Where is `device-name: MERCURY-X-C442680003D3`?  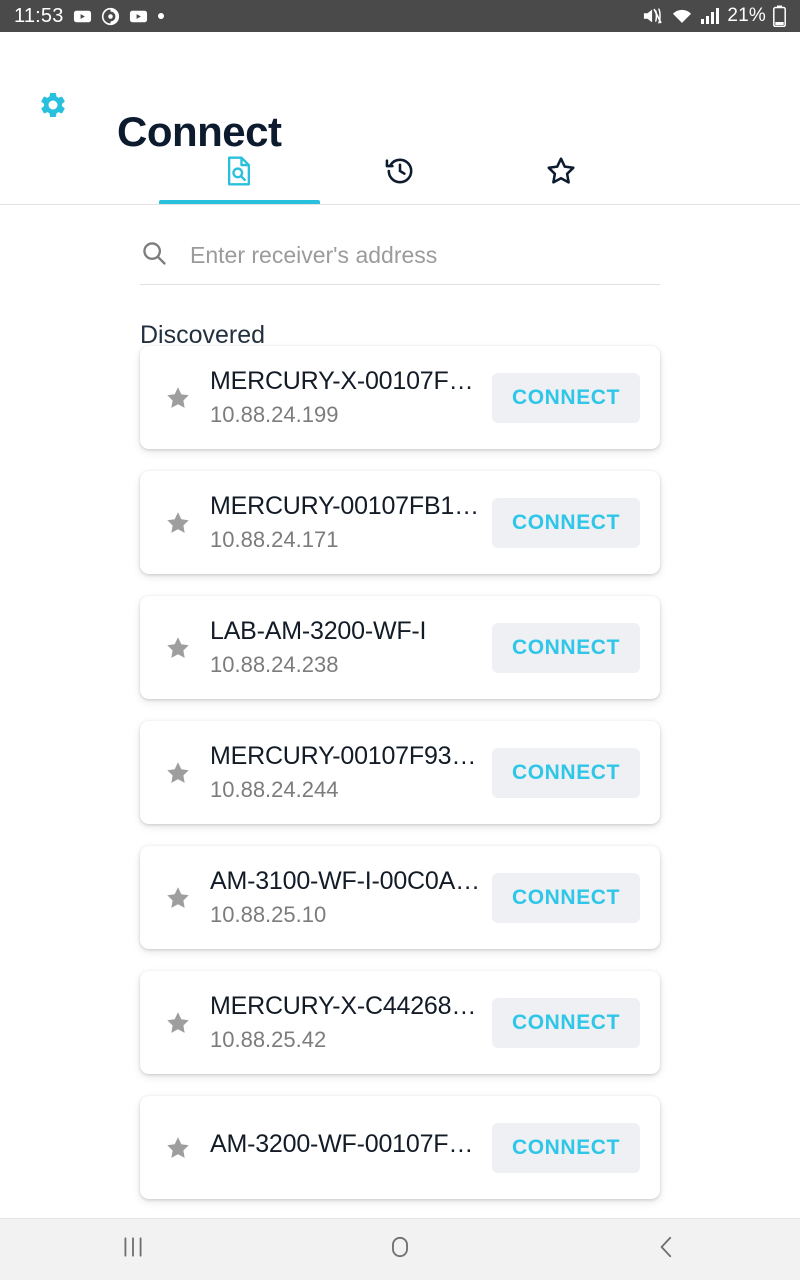
device-name: MERCURY-X-C442680003D3 is located at coordinates (346, 1006).